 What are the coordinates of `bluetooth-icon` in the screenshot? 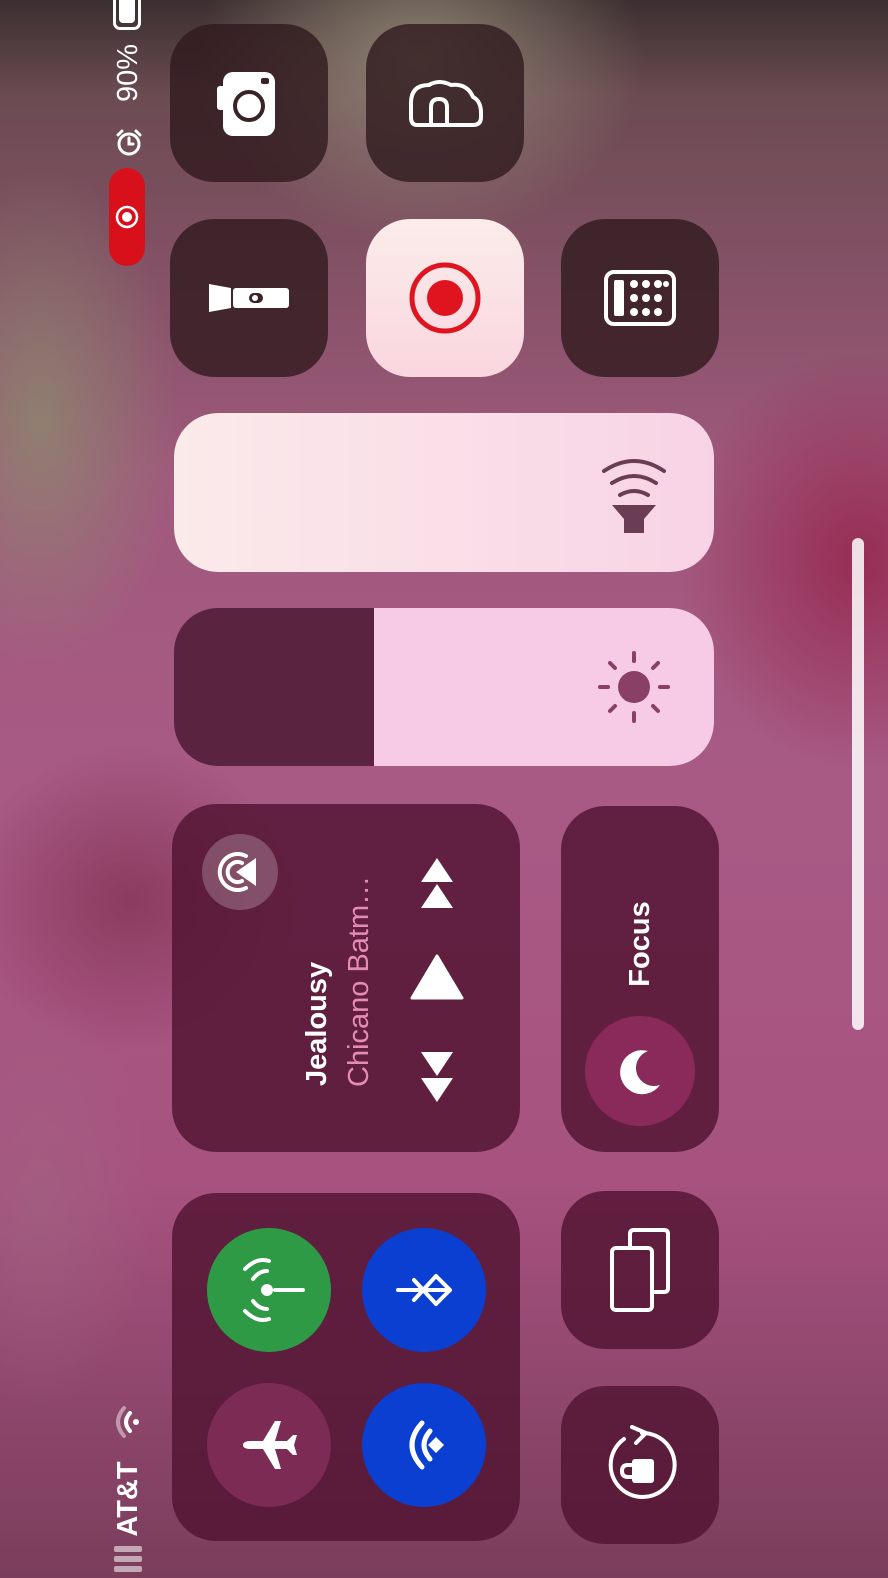 It's located at (424, 1290).